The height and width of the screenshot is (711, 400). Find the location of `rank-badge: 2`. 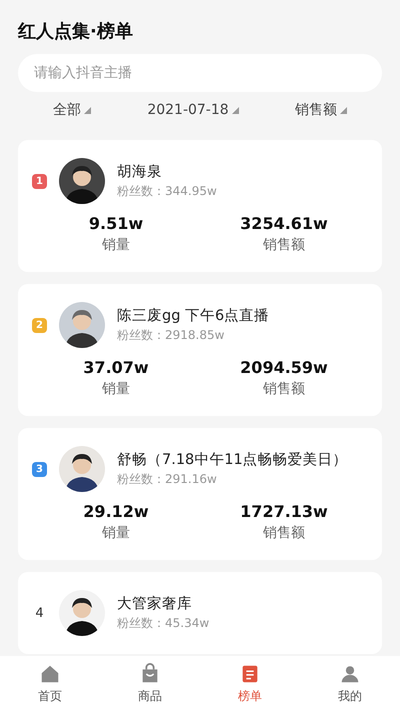

rank-badge: 2 is located at coordinates (39, 325).